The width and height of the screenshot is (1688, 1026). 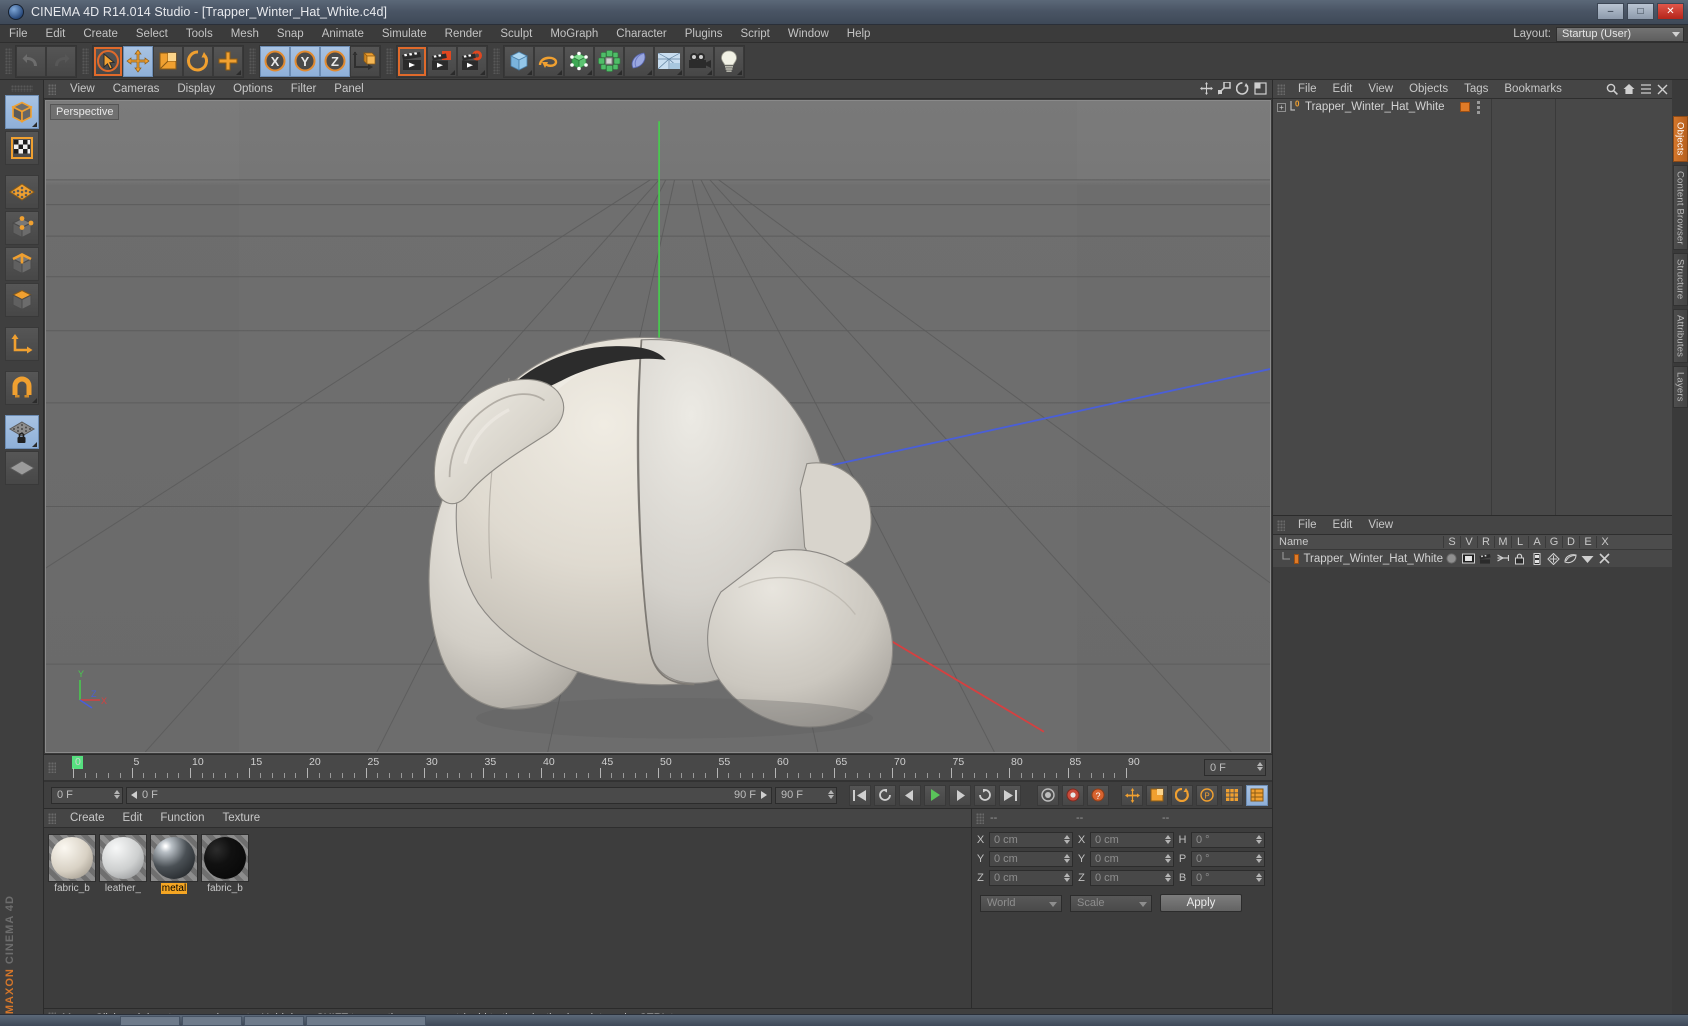 I want to click on layer-render-cell, so click(x=1485, y=558).